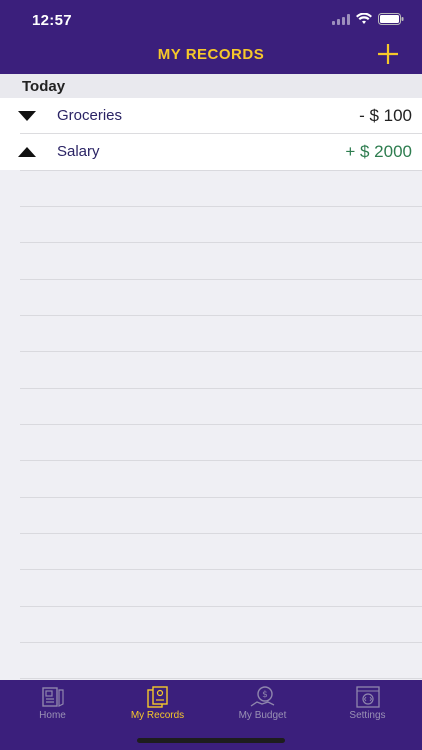 This screenshot has width=422, height=750. Describe the element at coordinates (364, 18) in the screenshot. I see `wifi-icon` at that location.